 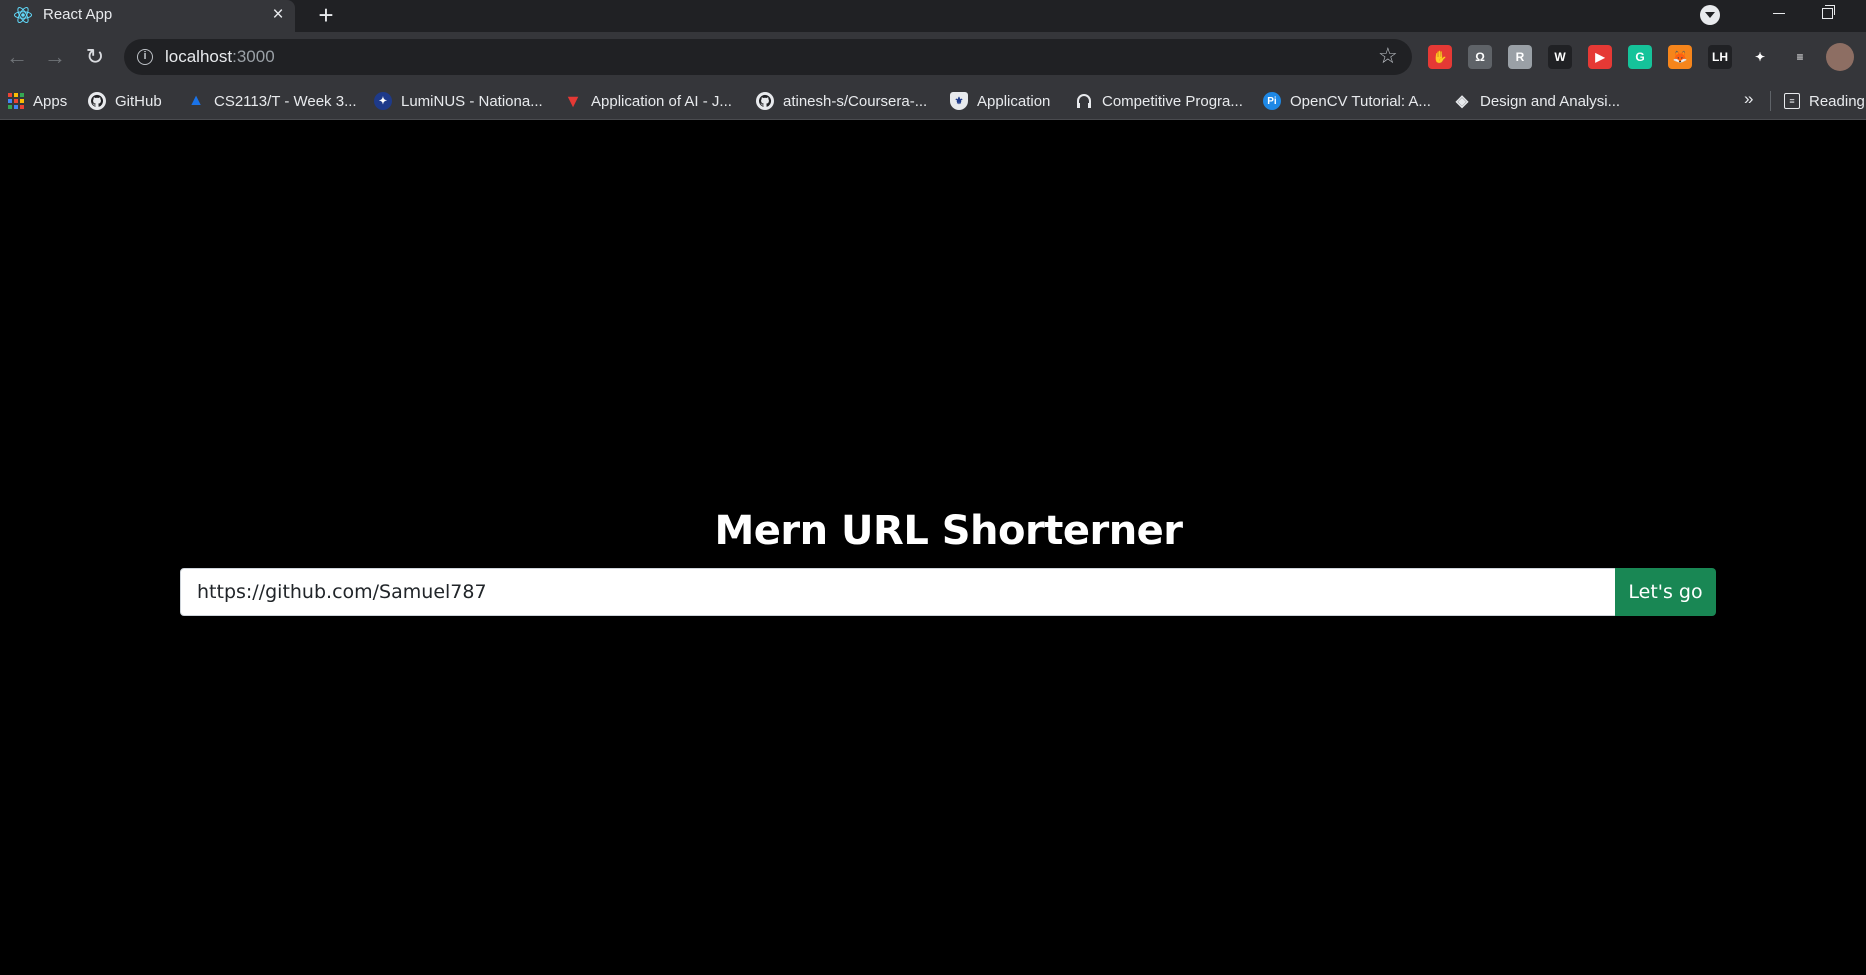 I want to click on address-bar: i localhost:3000 ☆, so click(x=768, y=57).